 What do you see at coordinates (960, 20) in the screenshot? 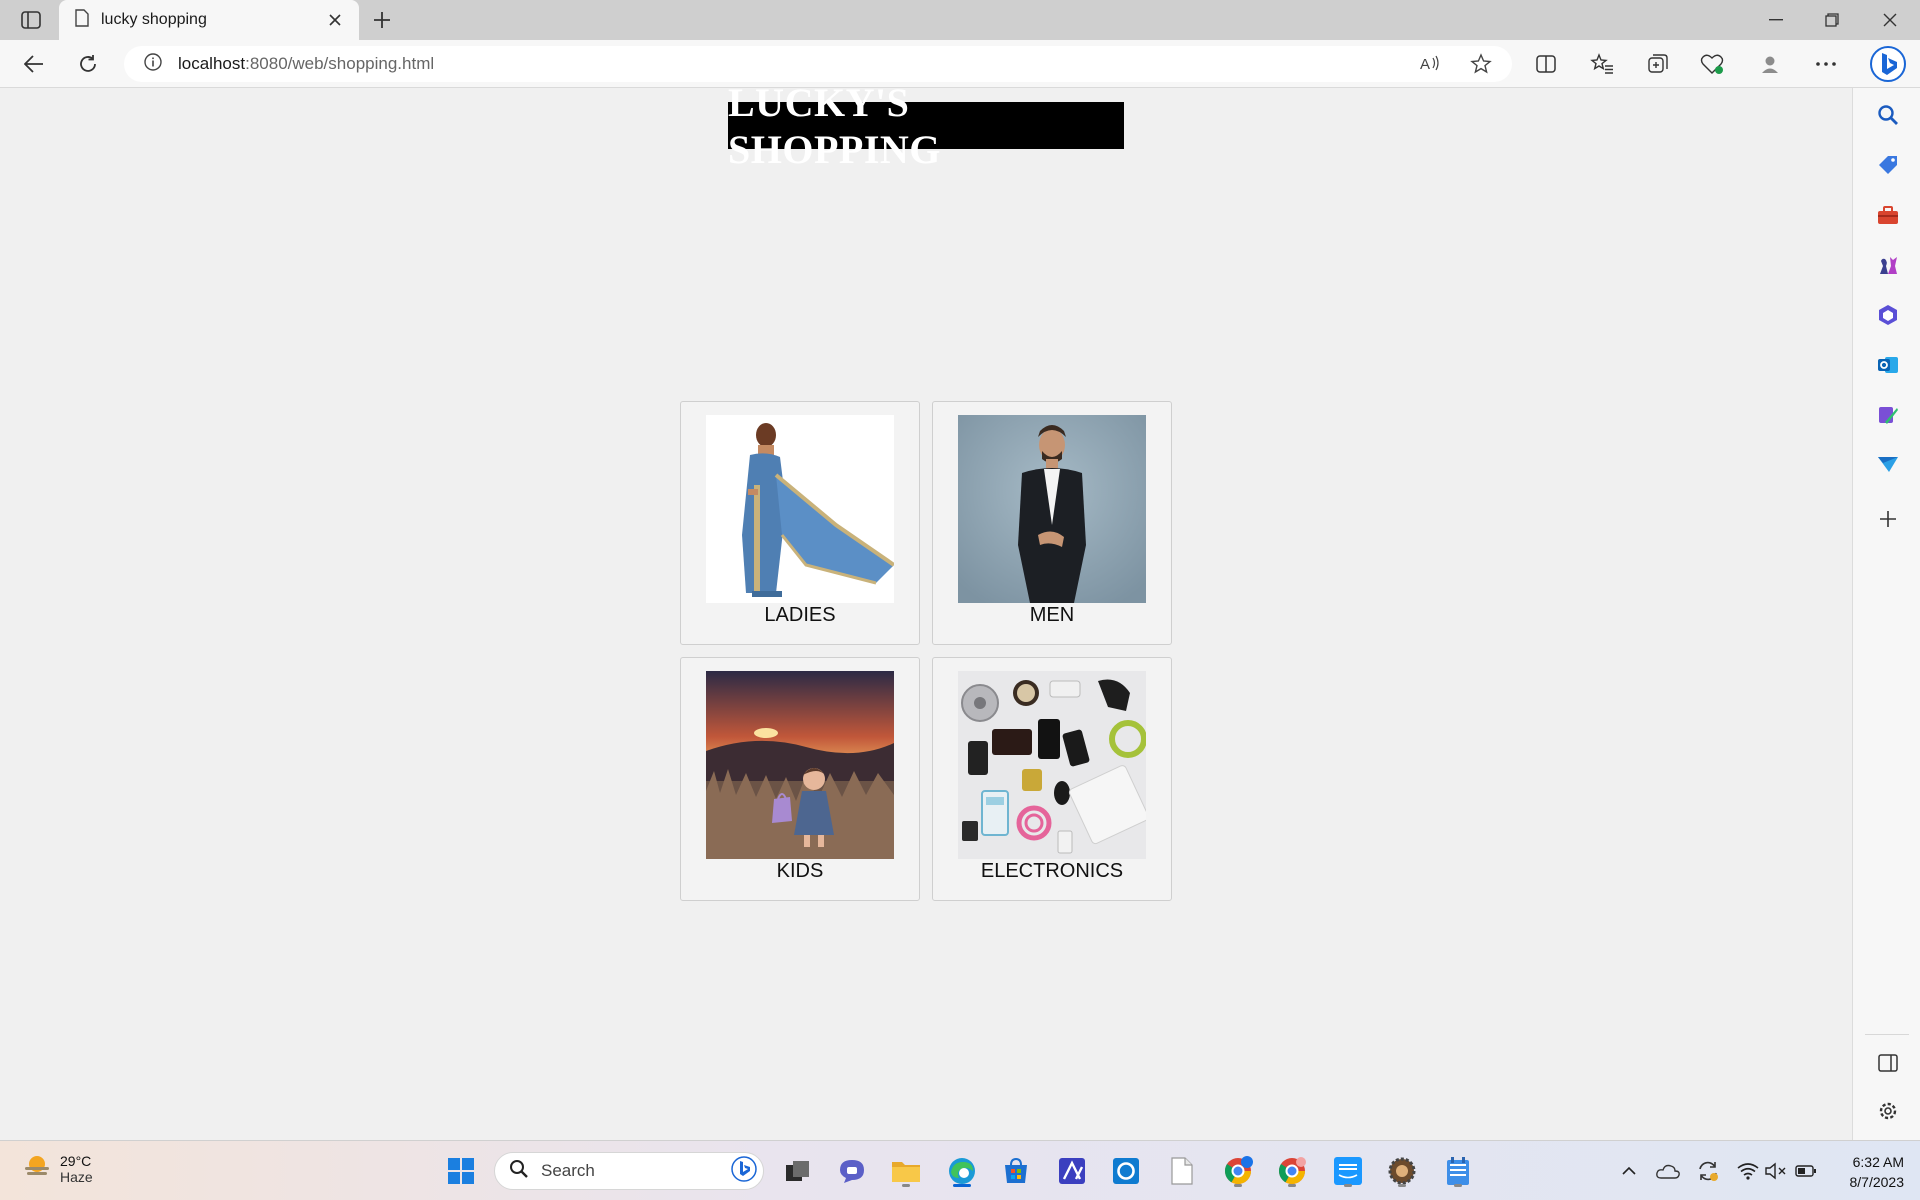
I see `browser-tab-bar: lucky shopping` at bounding box center [960, 20].